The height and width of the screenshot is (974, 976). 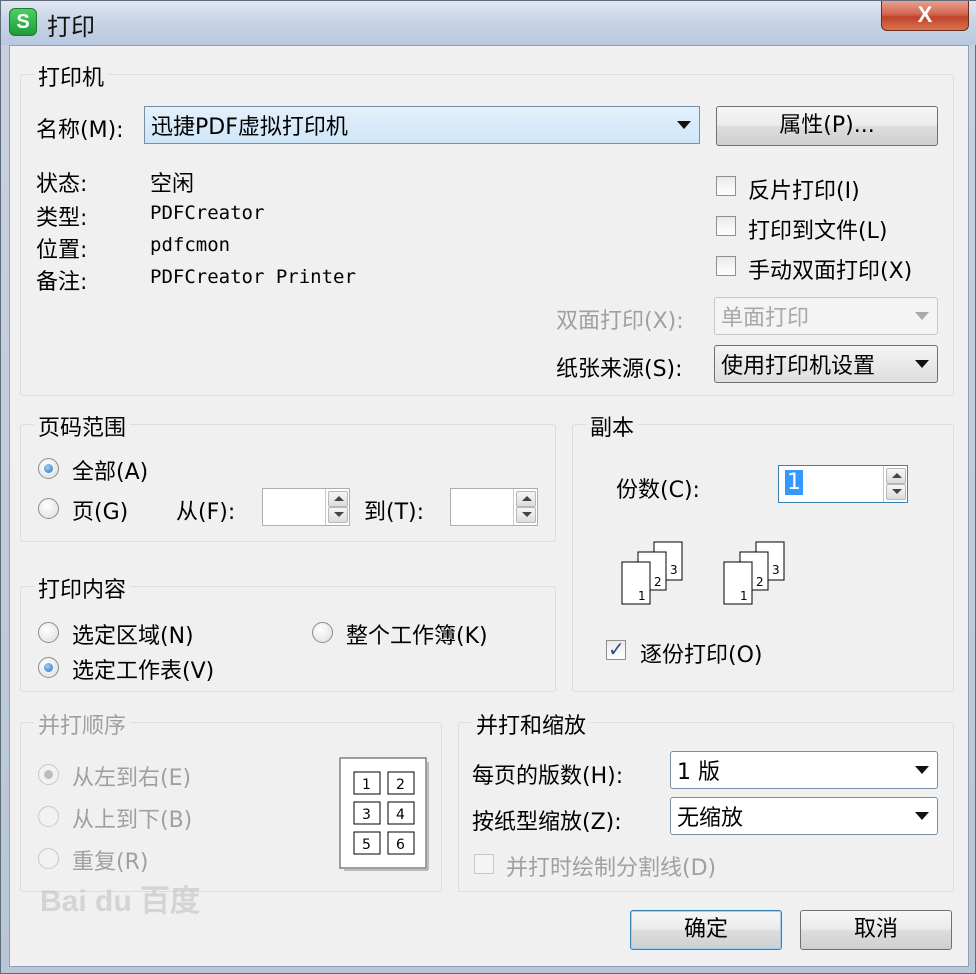 I want to click on page-range-label: 页(G), so click(x=100, y=512).